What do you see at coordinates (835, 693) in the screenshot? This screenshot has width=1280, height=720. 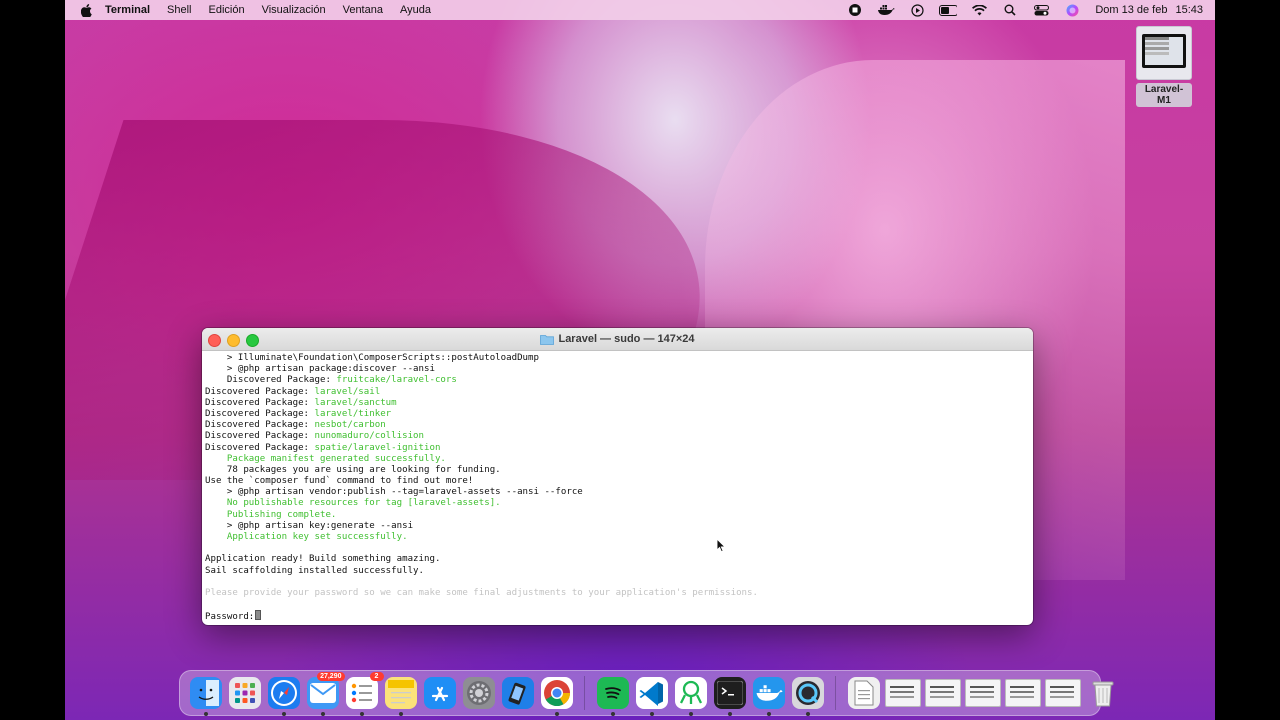 I see `dock-separator` at bounding box center [835, 693].